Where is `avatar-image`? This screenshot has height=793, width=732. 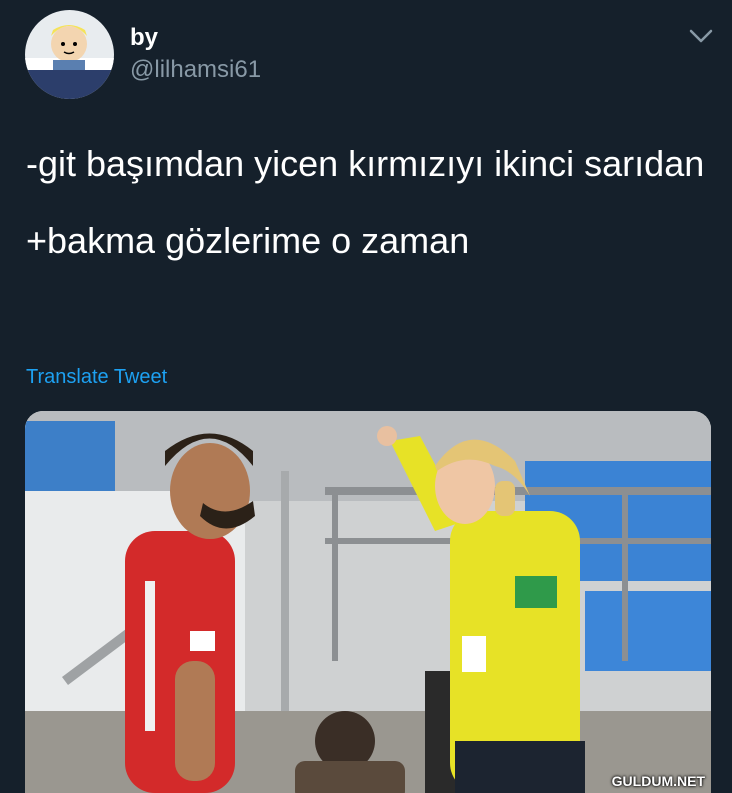
avatar-image is located at coordinates (69, 54).